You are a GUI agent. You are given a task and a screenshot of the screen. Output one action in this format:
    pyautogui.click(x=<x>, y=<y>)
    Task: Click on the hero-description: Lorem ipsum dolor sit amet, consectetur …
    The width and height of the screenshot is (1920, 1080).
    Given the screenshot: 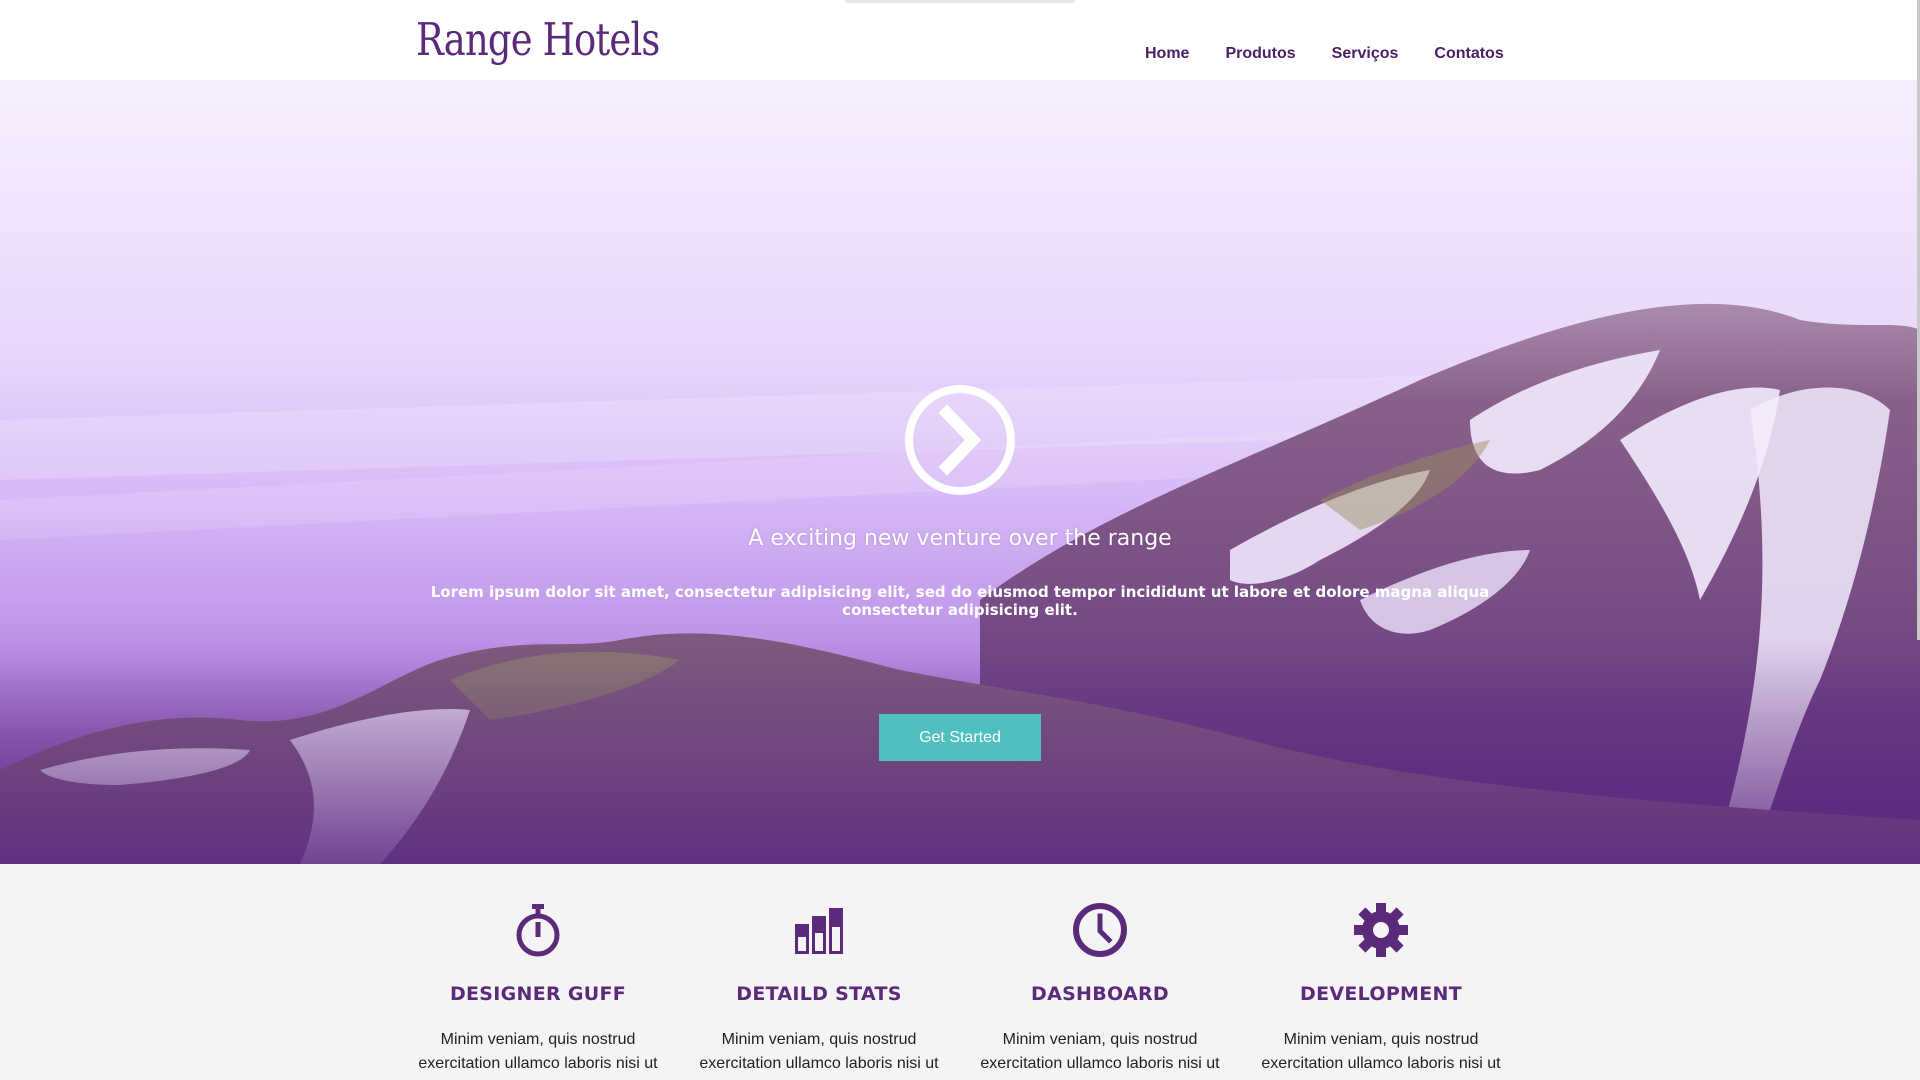 What is the action you would take?
    pyautogui.click(x=960, y=601)
    